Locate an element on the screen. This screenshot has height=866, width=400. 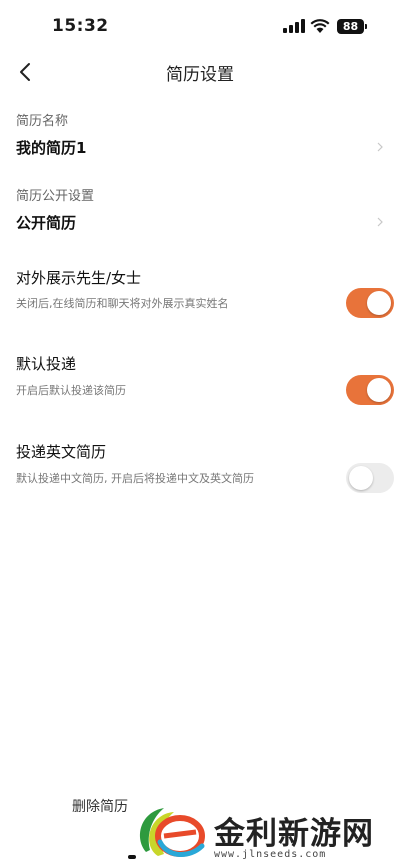
status-bar: 15:32 88 is located at coordinates (200, 26).